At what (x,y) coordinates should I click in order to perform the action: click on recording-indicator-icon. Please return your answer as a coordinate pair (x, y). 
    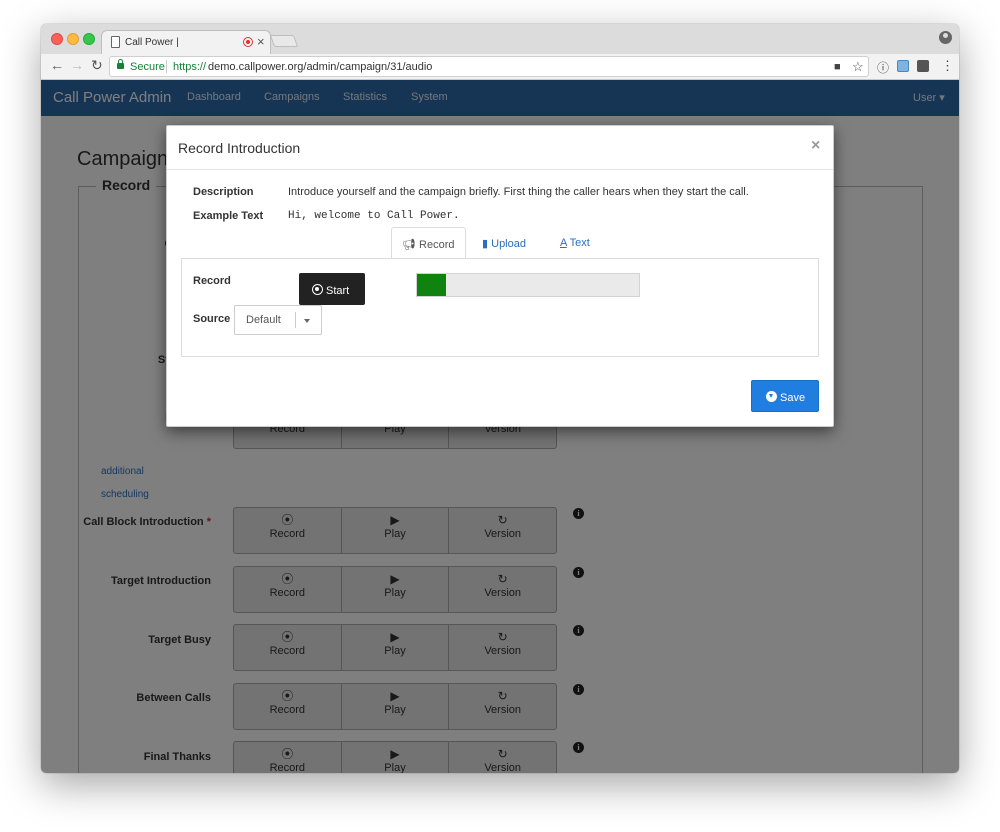
    Looking at the image, I should click on (248, 42).